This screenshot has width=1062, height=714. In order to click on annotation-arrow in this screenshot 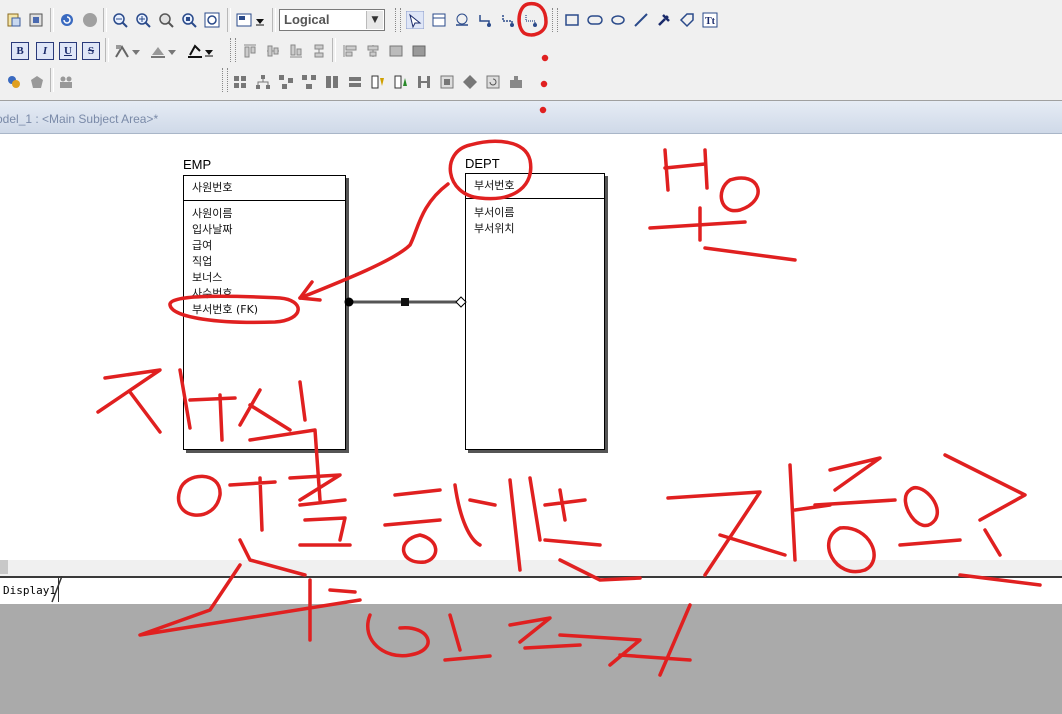, I will do `click(374, 241)`.